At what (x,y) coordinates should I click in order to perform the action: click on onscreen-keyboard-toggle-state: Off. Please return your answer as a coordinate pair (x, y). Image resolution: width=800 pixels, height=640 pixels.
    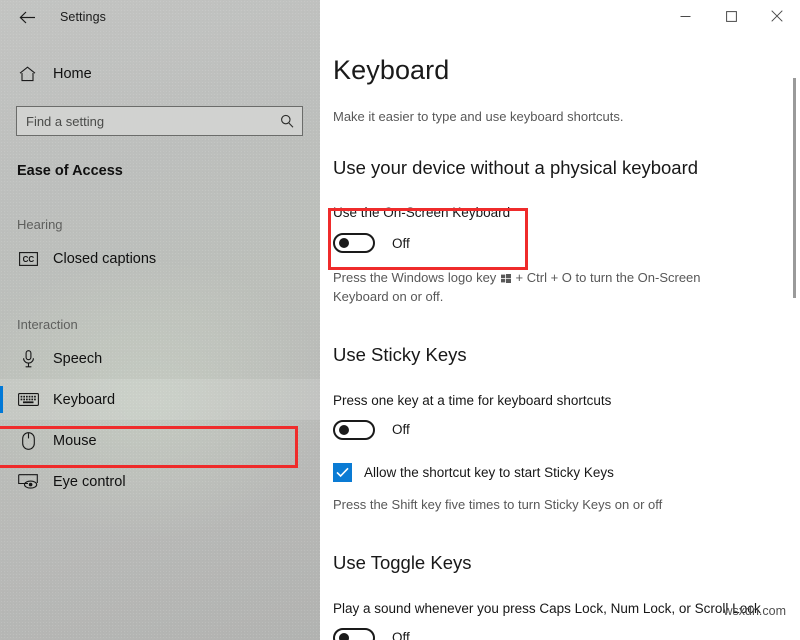
    Looking at the image, I should click on (401, 243).